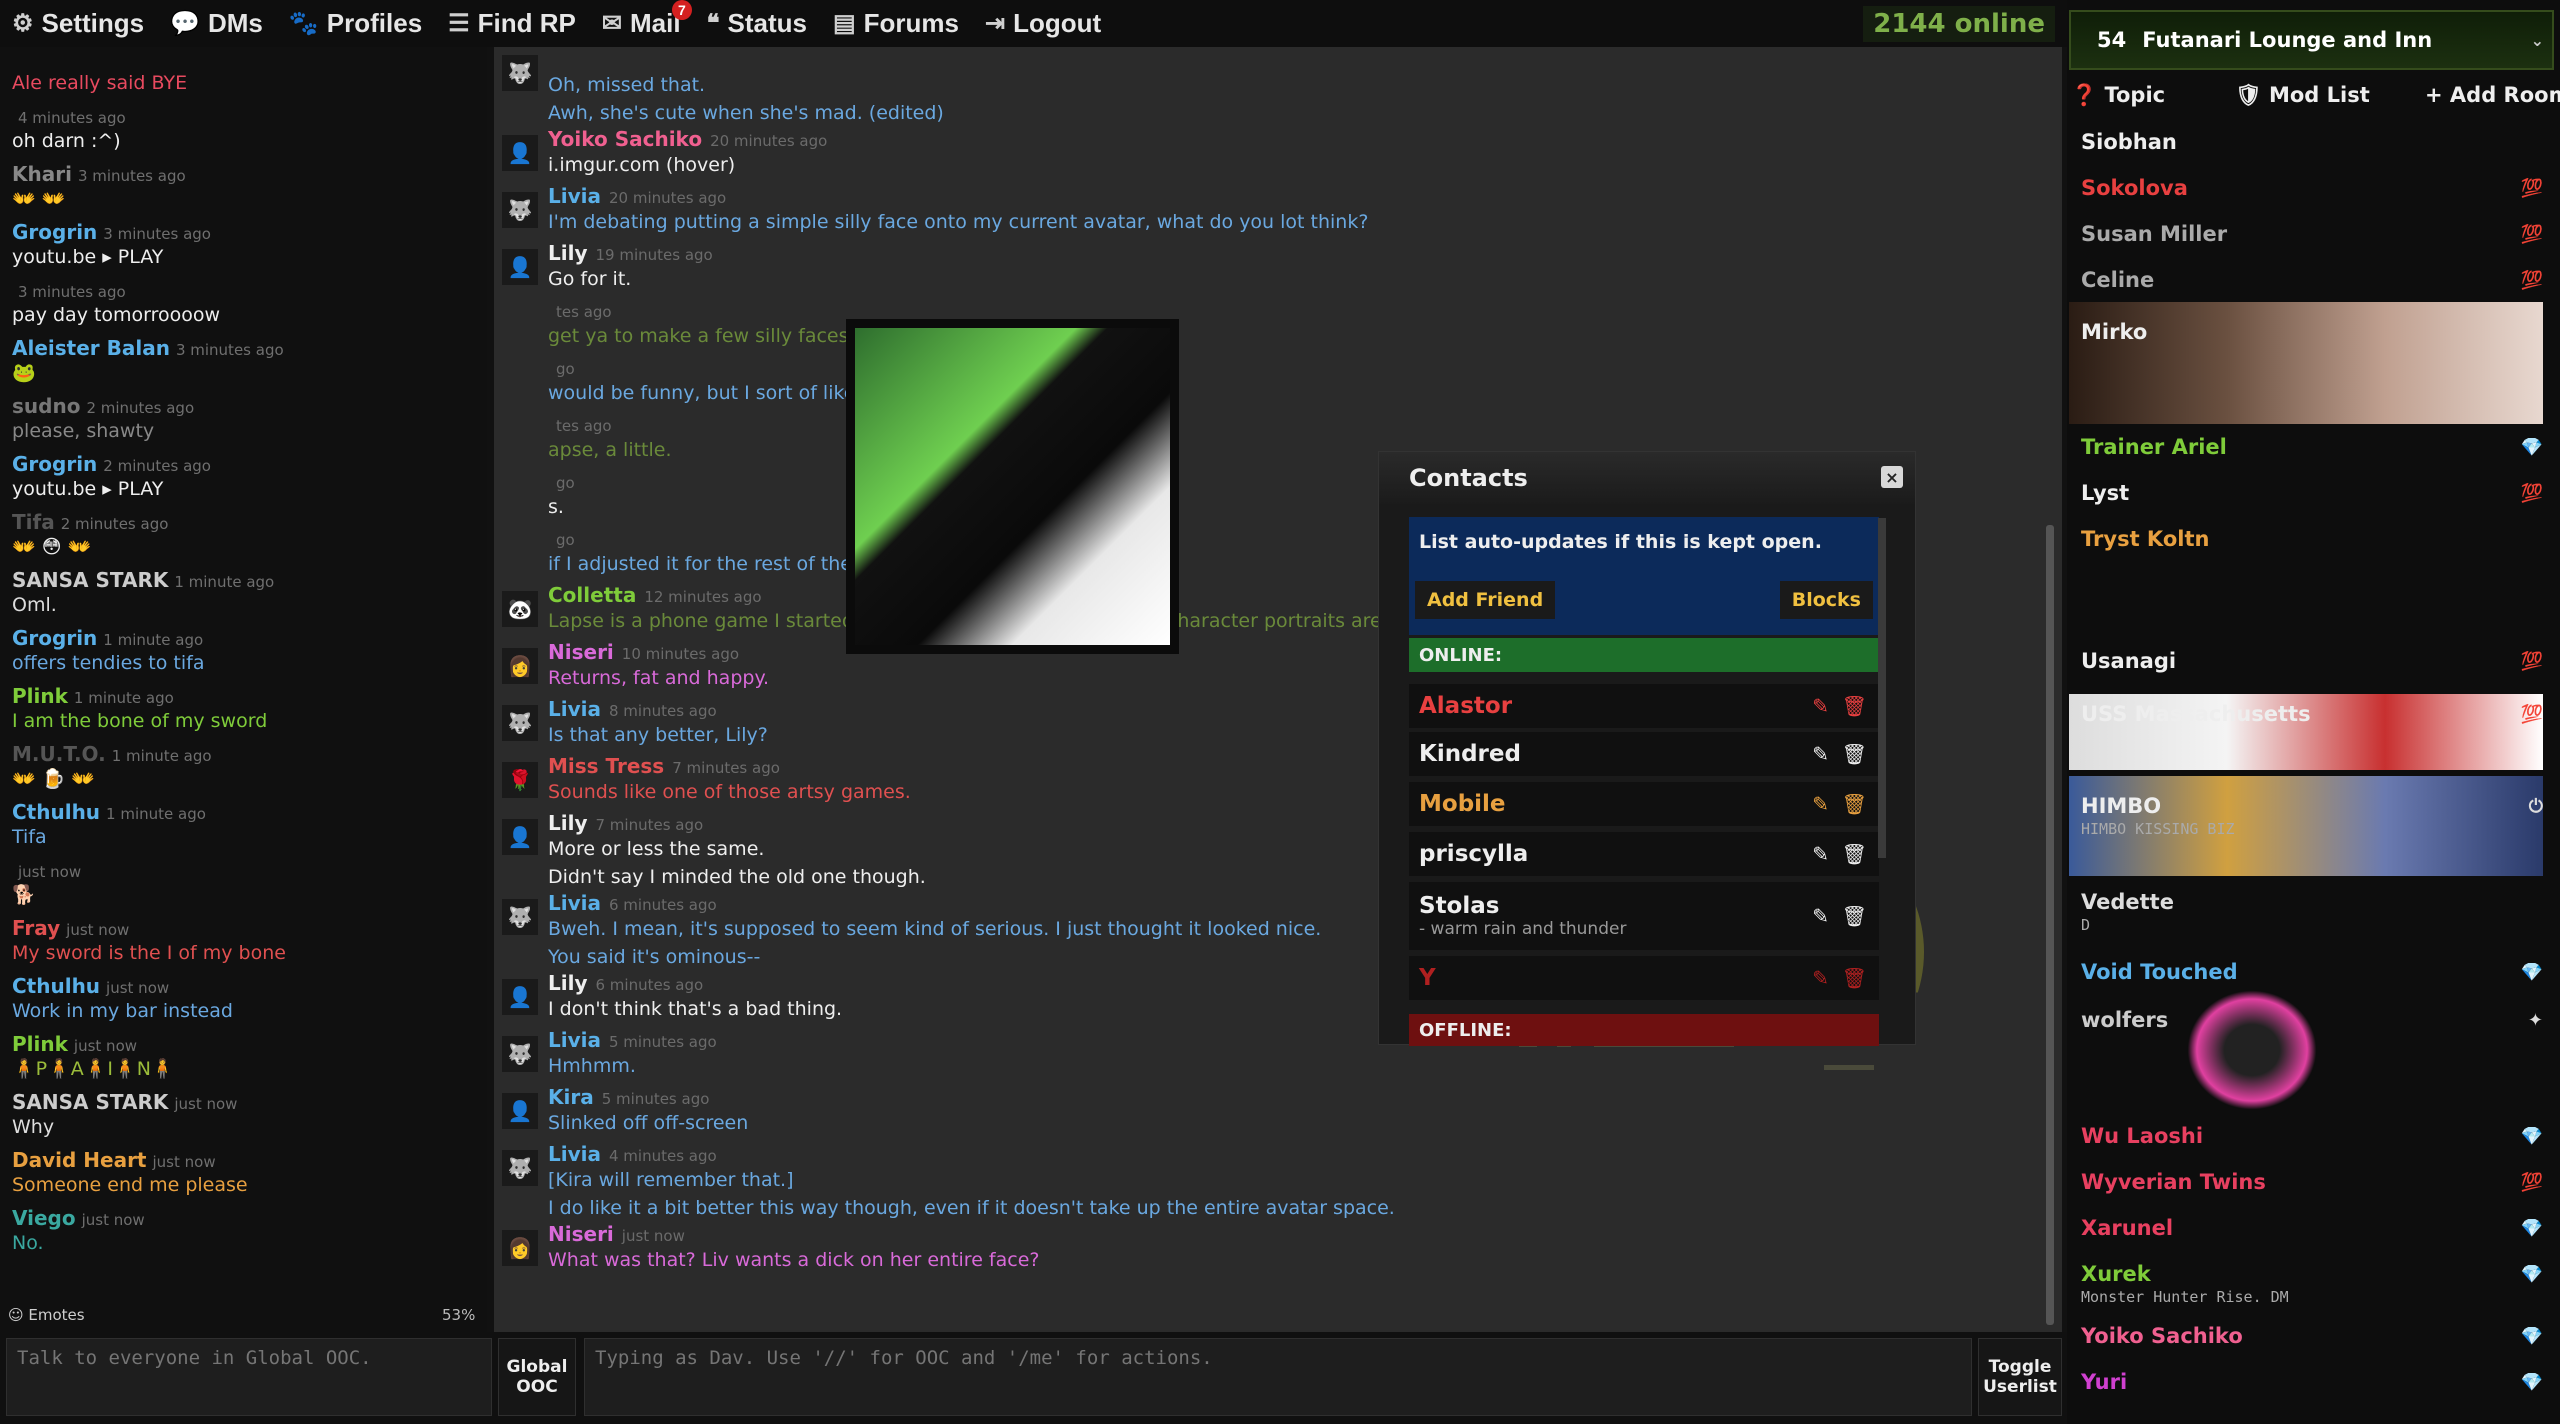  Describe the element at coordinates (2316, 714) in the screenshot. I see `user-list-item: USS Massachusetts 💯` at that location.